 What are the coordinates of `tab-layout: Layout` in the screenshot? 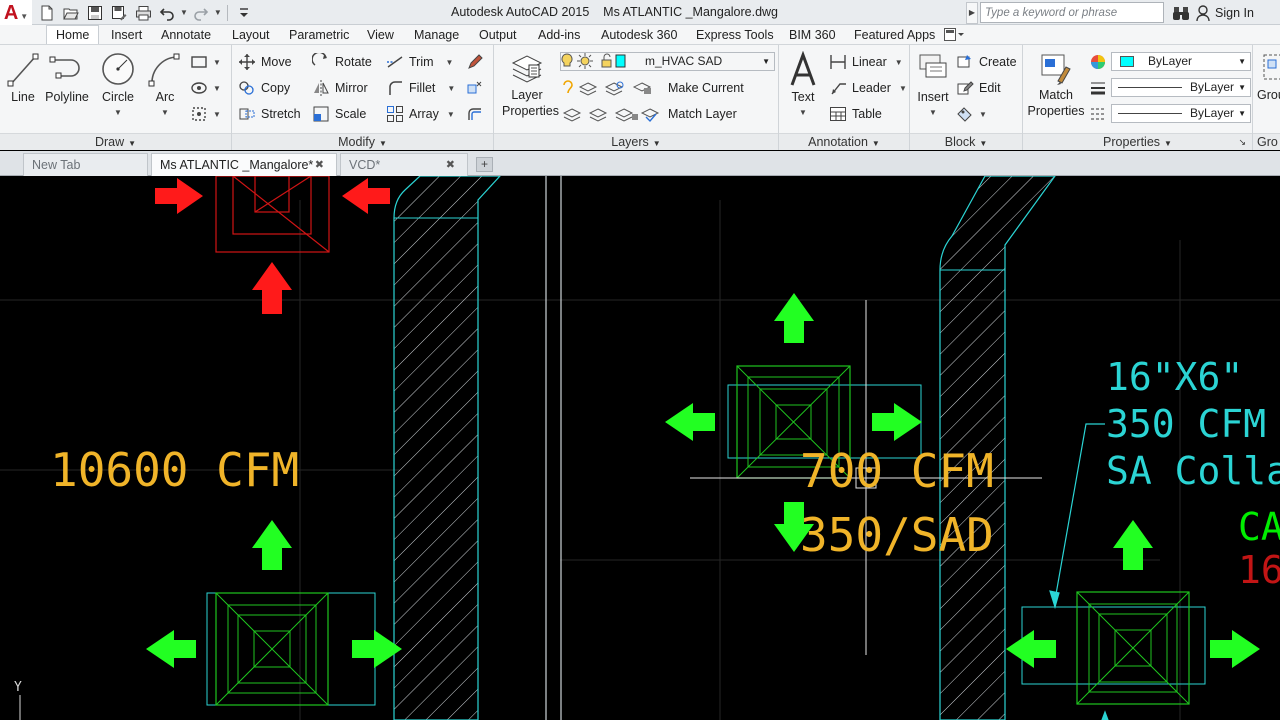 It's located at (251, 35).